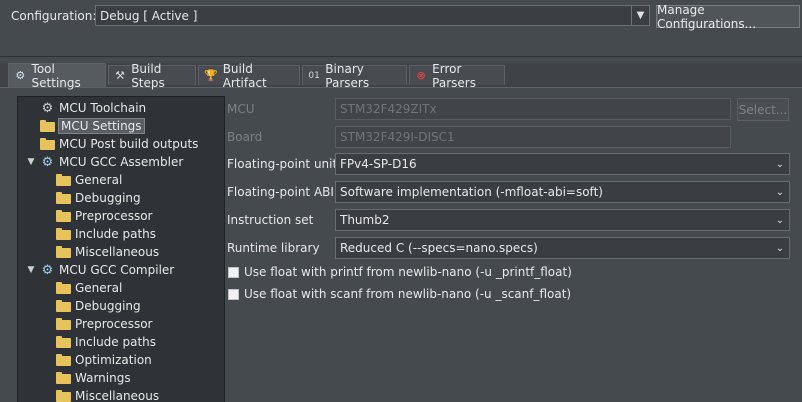 Image resolution: width=802 pixels, height=402 pixels. I want to click on tree-item-cc-optimization: Optimization, so click(104, 360).